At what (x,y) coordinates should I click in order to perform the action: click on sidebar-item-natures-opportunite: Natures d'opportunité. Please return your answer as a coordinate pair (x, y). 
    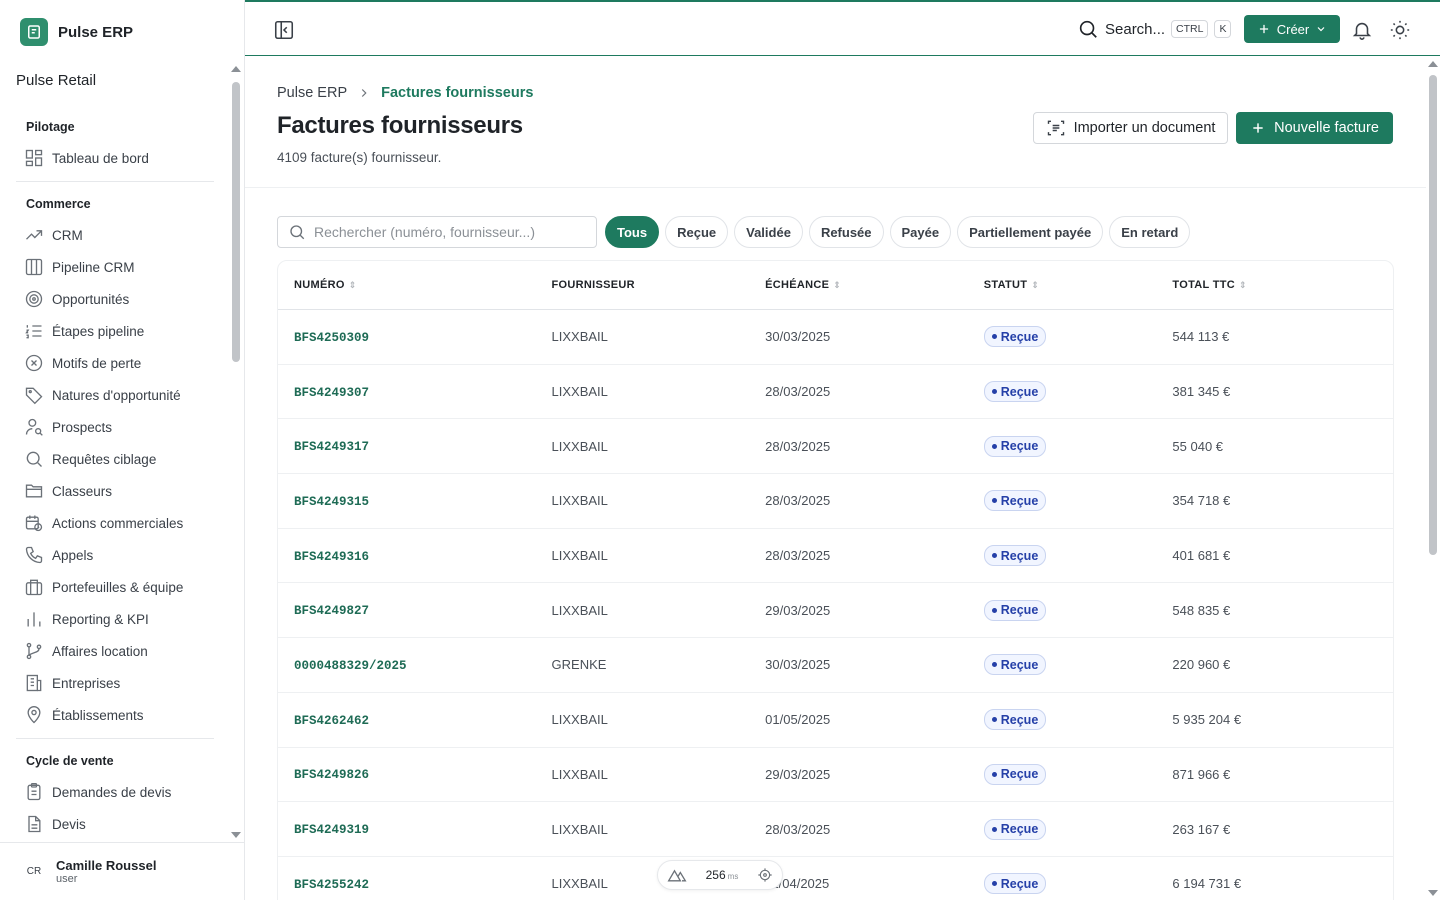
    Looking at the image, I should click on (115, 395).